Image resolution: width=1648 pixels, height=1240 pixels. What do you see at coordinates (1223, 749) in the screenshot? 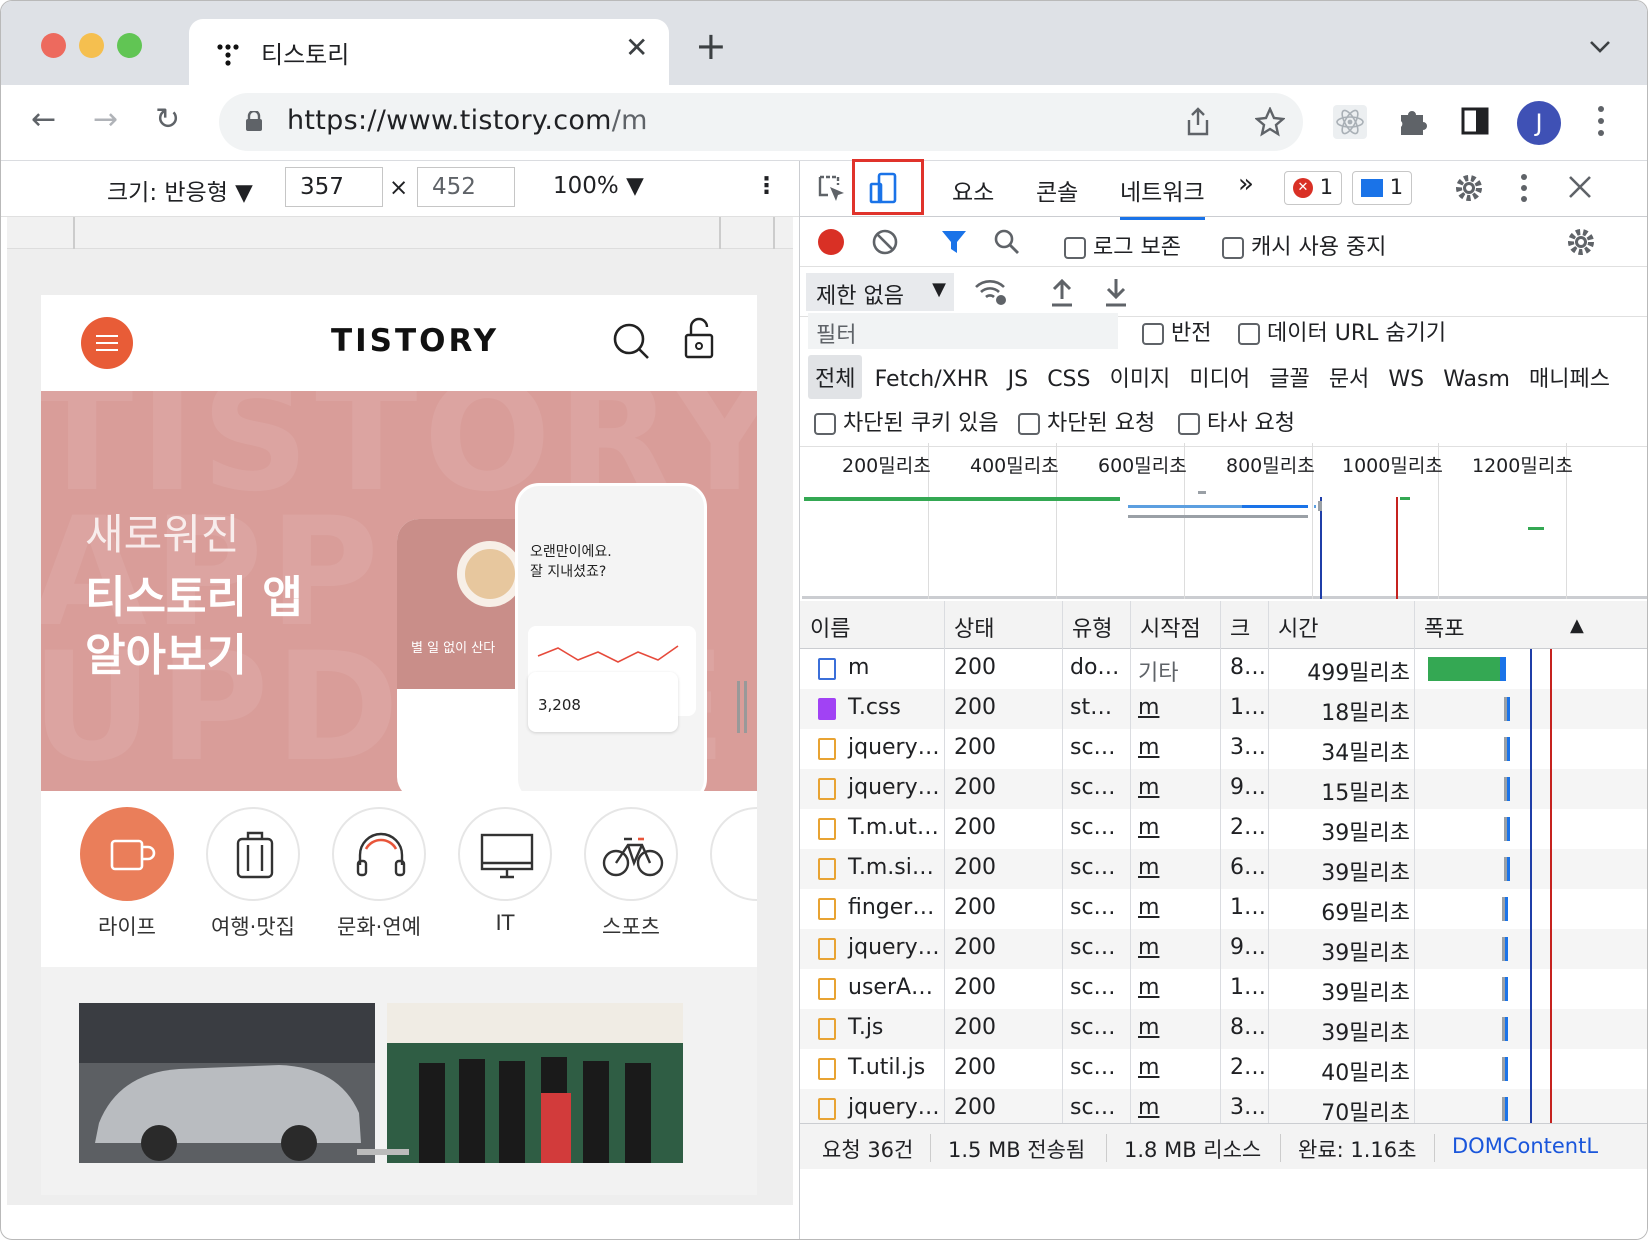
I see `table-row: jquery… 200 sc… m 3… 34밀리초` at bounding box center [1223, 749].